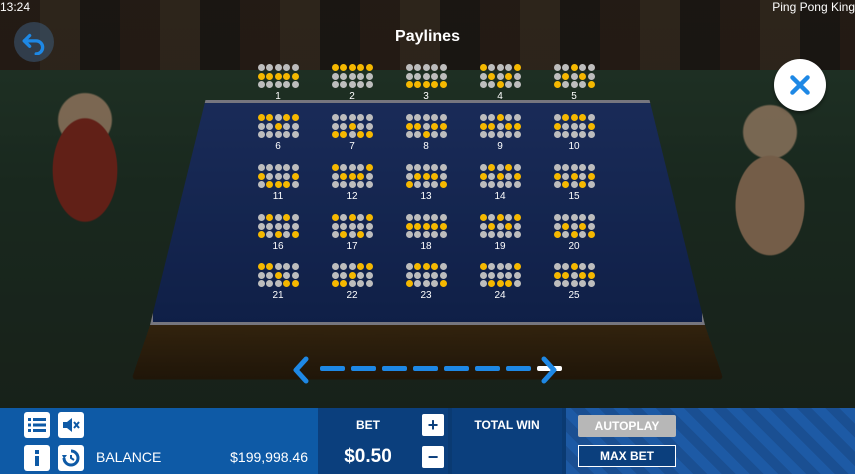 Image resolution: width=855 pixels, height=474 pixels. I want to click on payline-number: 3, so click(426, 96).